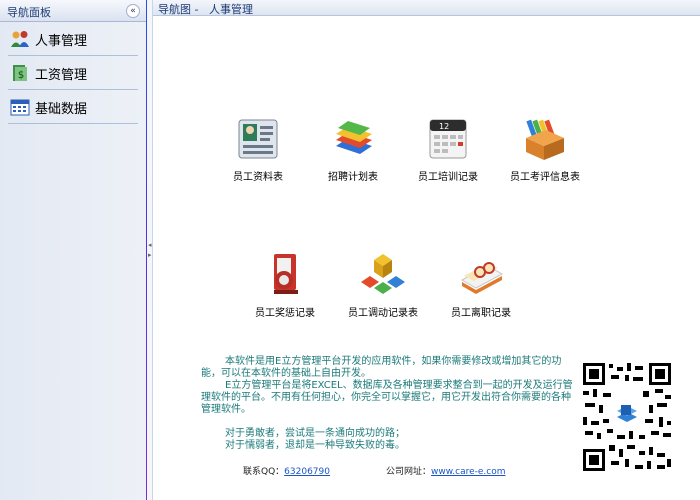  I want to click on nav-panel-header: 导航面板 «, so click(73, 11).